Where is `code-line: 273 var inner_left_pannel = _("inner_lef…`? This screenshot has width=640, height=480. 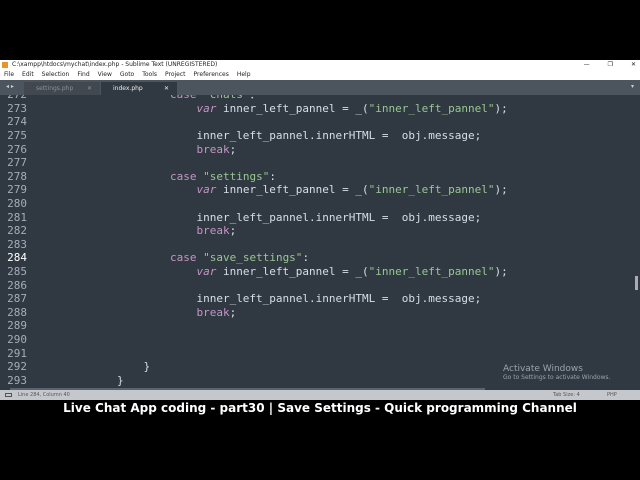
code-line: 273 var inner_left_pannel = _("inner_lef… is located at coordinates (316, 109).